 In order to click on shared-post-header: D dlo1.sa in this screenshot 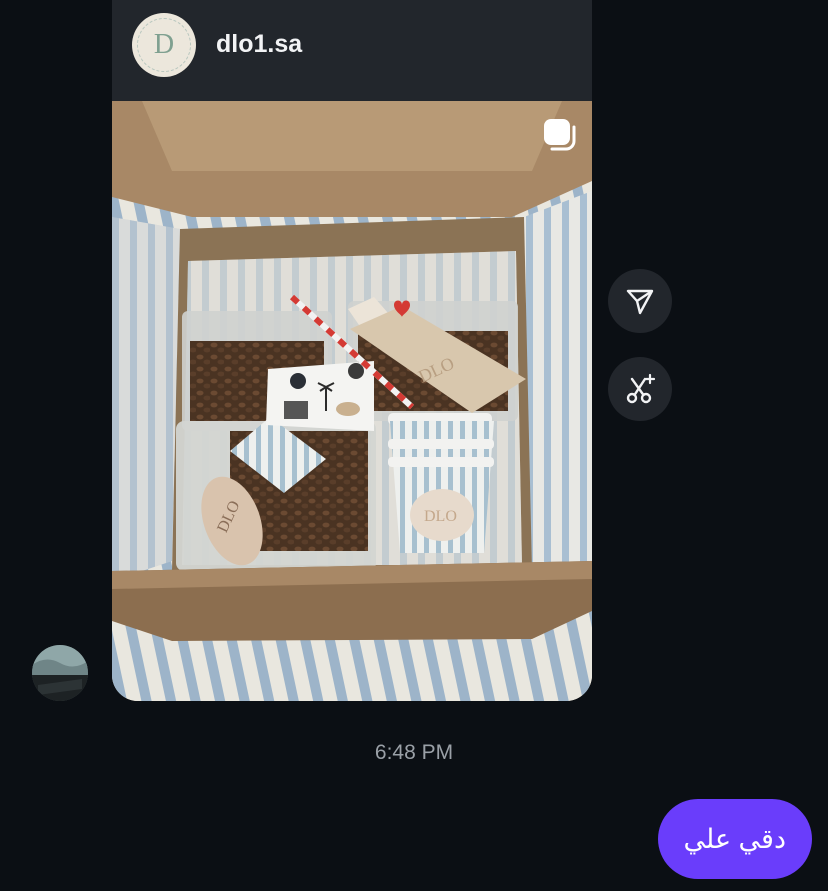, I will do `click(352, 50)`.